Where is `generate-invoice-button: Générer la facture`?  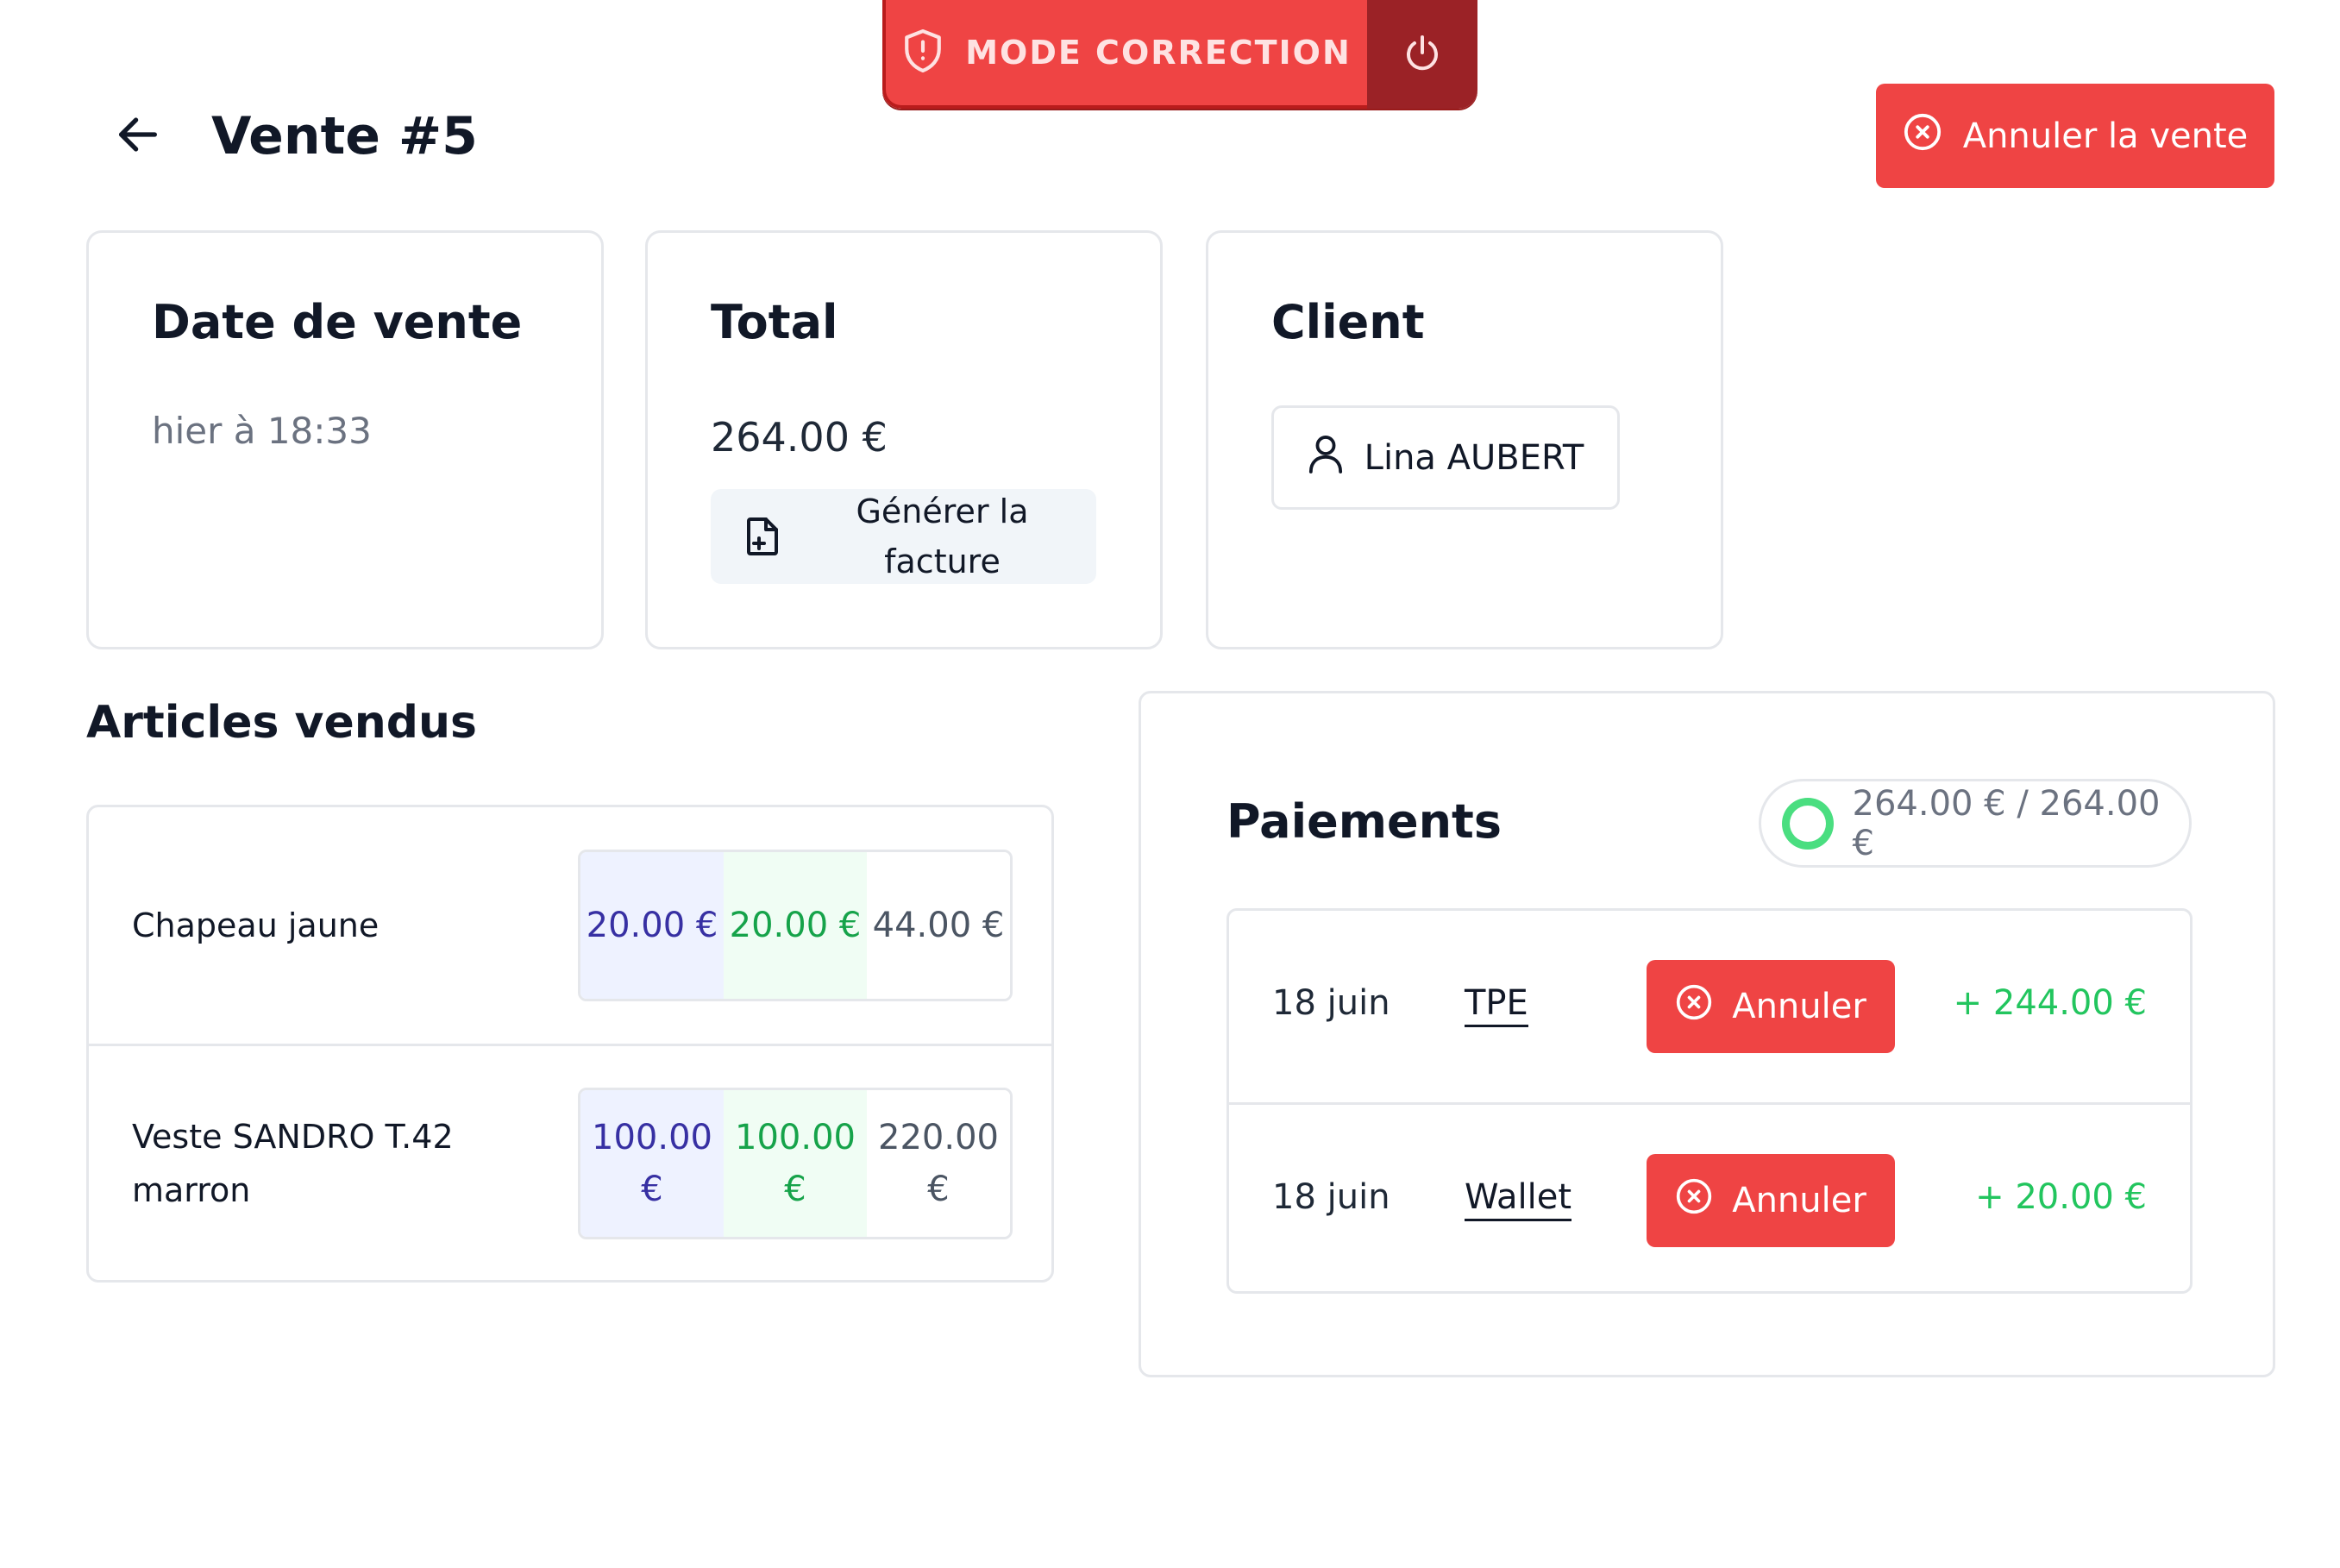
generate-invoice-button: Générer la facture is located at coordinates (904, 536).